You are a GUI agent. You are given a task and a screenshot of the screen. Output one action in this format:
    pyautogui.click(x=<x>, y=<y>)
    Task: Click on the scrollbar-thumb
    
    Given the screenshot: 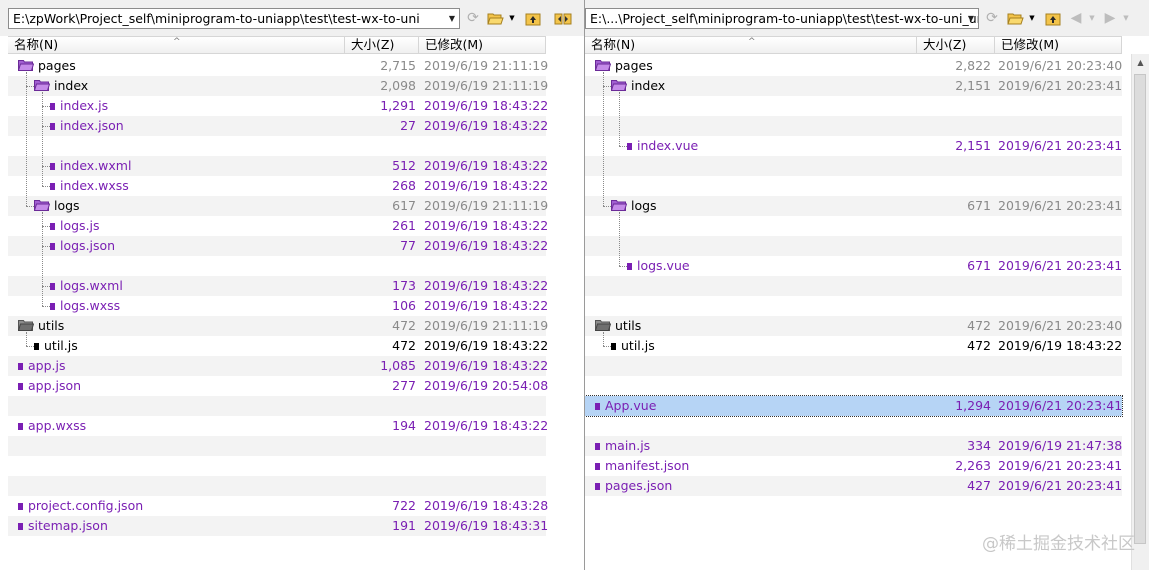 What is the action you would take?
    pyautogui.click(x=1140, y=309)
    